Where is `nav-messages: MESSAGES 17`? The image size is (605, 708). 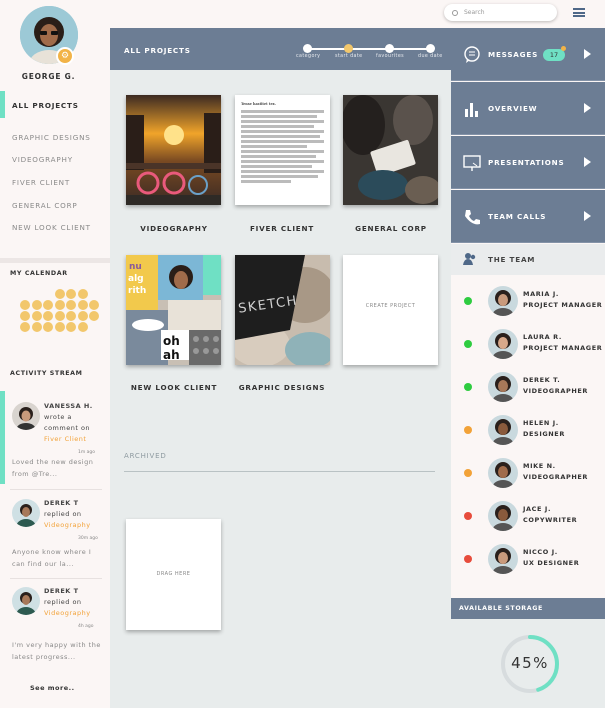 nav-messages: MESSAGES 17 is located at coordinates (528, 54).